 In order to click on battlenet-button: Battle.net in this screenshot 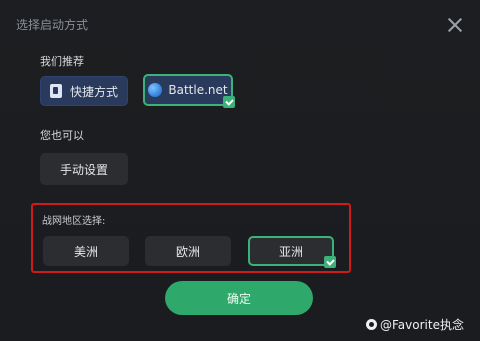, I will do `click(189, 91)`.